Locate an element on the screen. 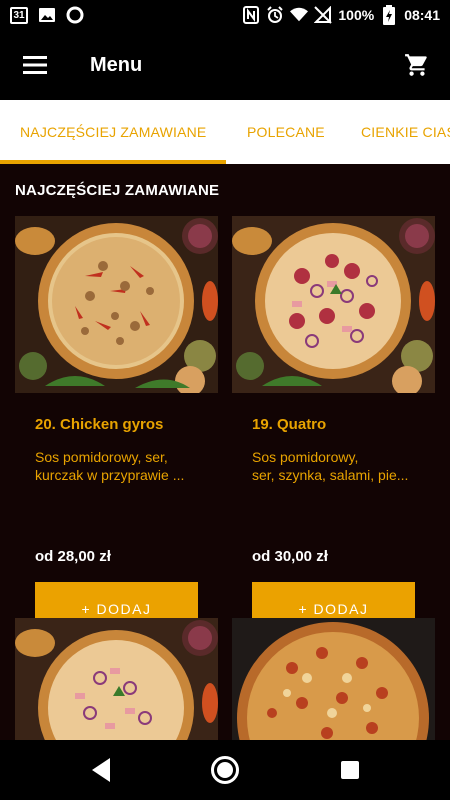  section-title: NAJCZĘŚCIEJ ZAMAWIANE is located at coordinates (117, 190).